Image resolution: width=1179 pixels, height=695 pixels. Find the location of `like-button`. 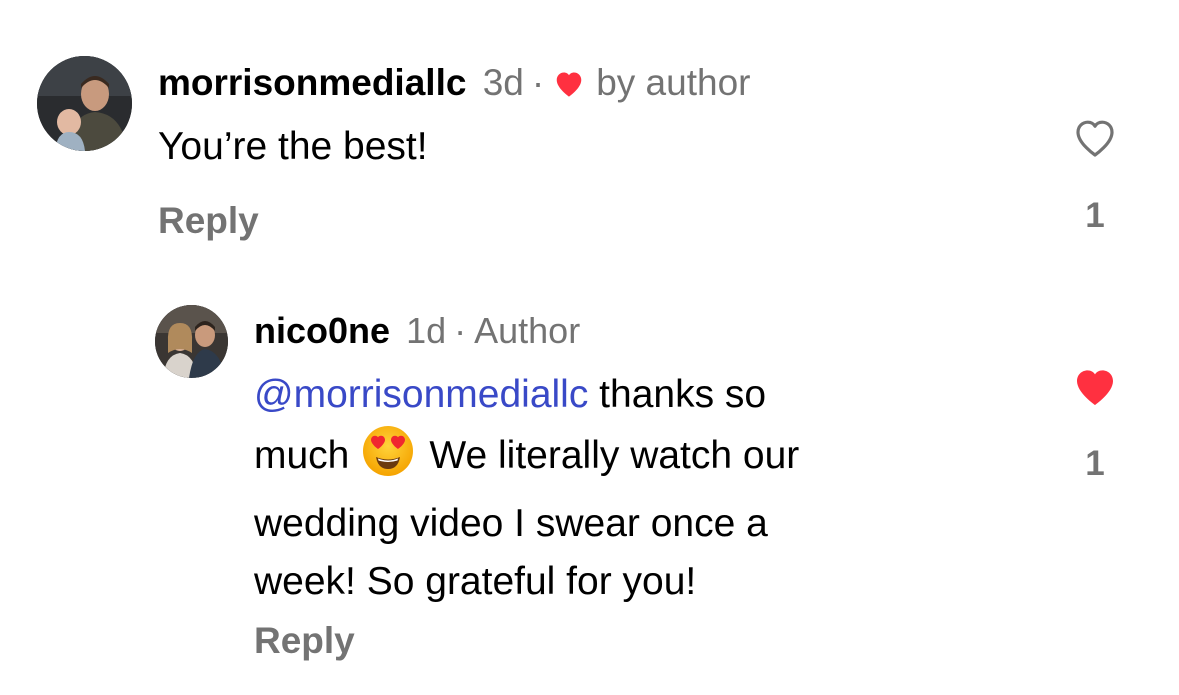

like-button is located at coordinates (1095, 386).